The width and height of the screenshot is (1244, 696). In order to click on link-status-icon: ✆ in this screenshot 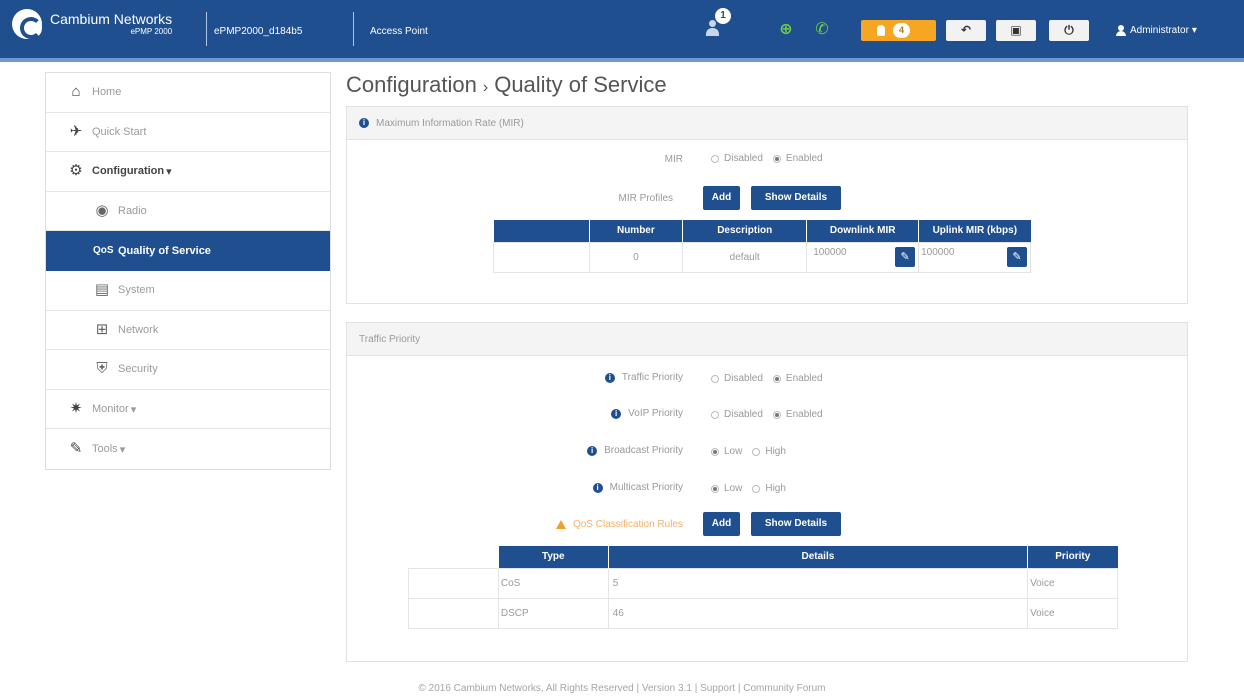, I will do `click(822, 30)`.